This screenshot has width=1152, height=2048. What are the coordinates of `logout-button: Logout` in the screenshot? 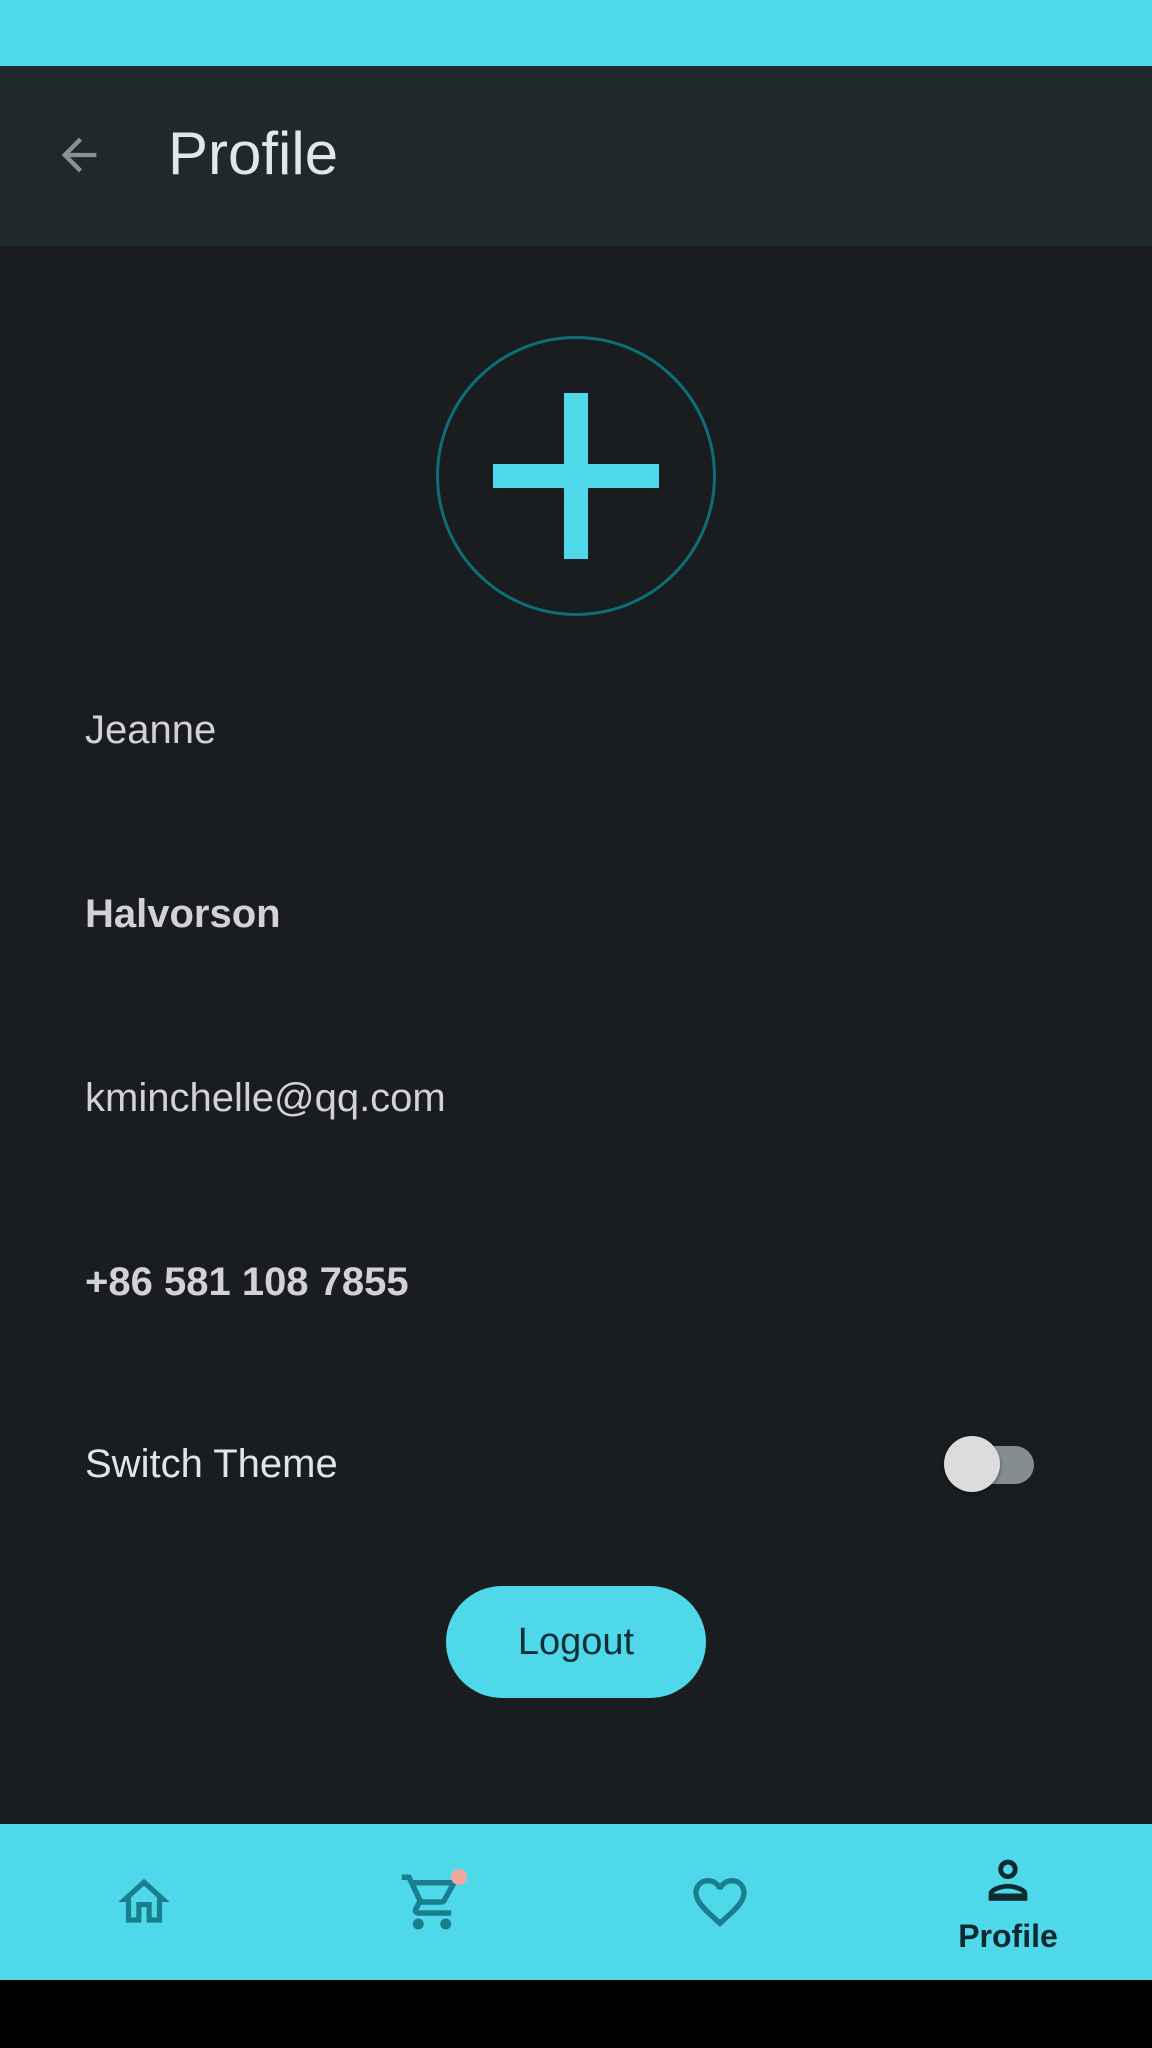 It's located at (576, 1642).